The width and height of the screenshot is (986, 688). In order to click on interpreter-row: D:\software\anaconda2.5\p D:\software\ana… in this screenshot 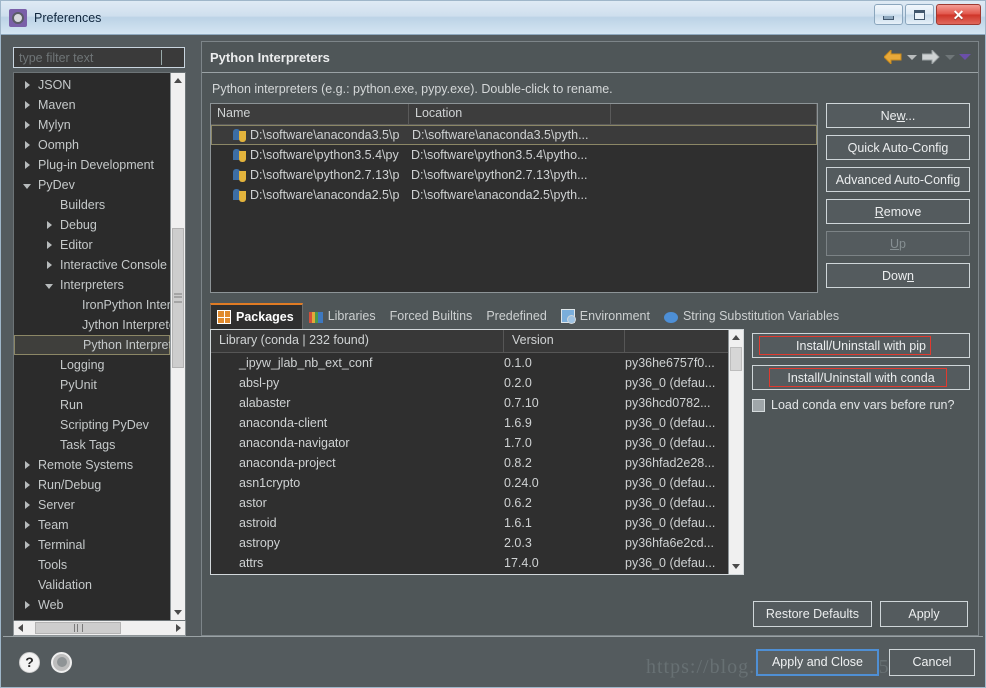, I will do `click(514, 195)`.